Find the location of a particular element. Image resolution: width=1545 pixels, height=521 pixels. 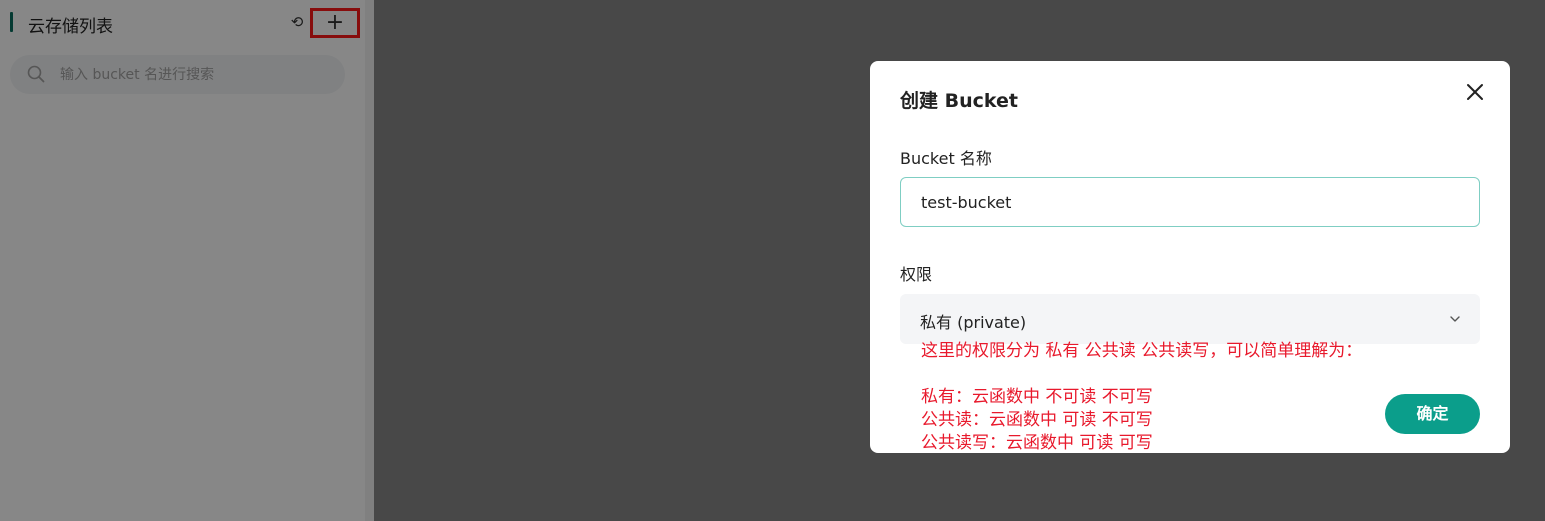

annotation-line: 公共读：云函数中 可读 不可写 is located at coordinates (1037, 420).